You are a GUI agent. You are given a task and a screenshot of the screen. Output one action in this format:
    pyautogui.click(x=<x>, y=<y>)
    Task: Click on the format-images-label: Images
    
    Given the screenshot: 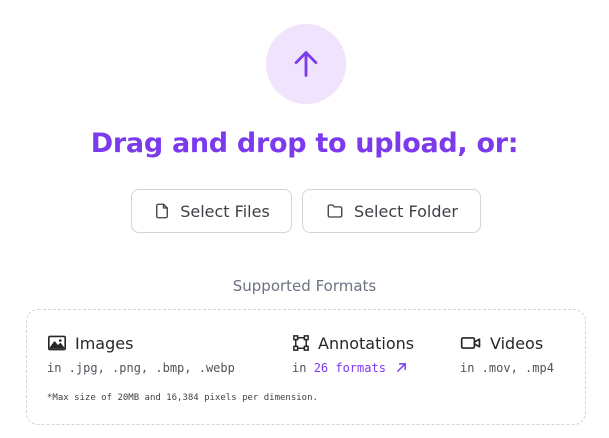 What is the action you would take?
    pyautogui.click(x=104, y=343)
    